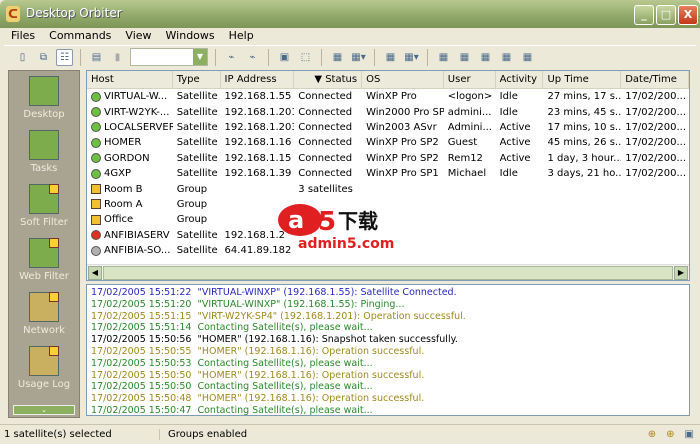 The image size is (700, 444). I want to click on column-header-0: Host, so click(130, 79).